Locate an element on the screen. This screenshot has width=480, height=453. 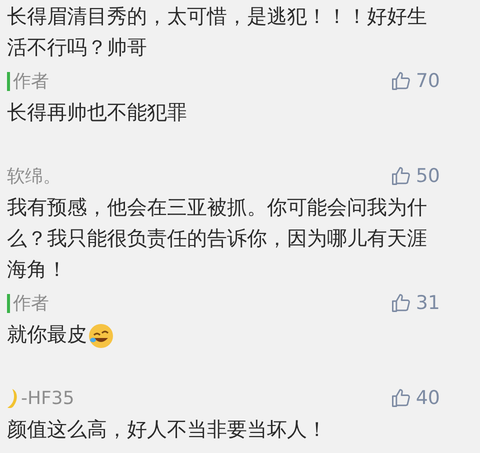
like-button: 31 is located at coordinates (415, 303).